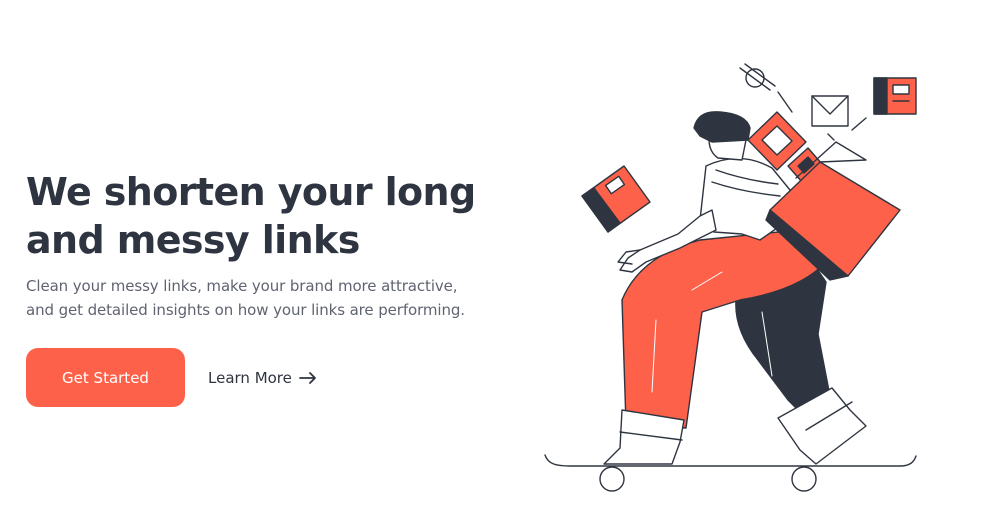 Image resolution: width=1007 pixels, height=531 pixels. Describe the element at coordinates (766, 88) in the screenshot. I see `dollar-icon` at that location.